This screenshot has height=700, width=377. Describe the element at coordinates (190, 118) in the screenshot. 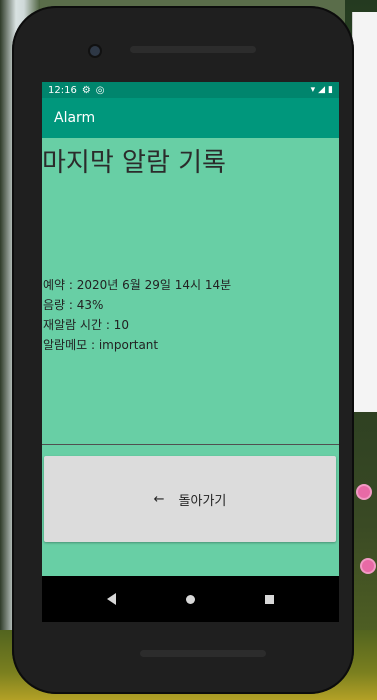

I see `app-bar: Alarm` at that location.